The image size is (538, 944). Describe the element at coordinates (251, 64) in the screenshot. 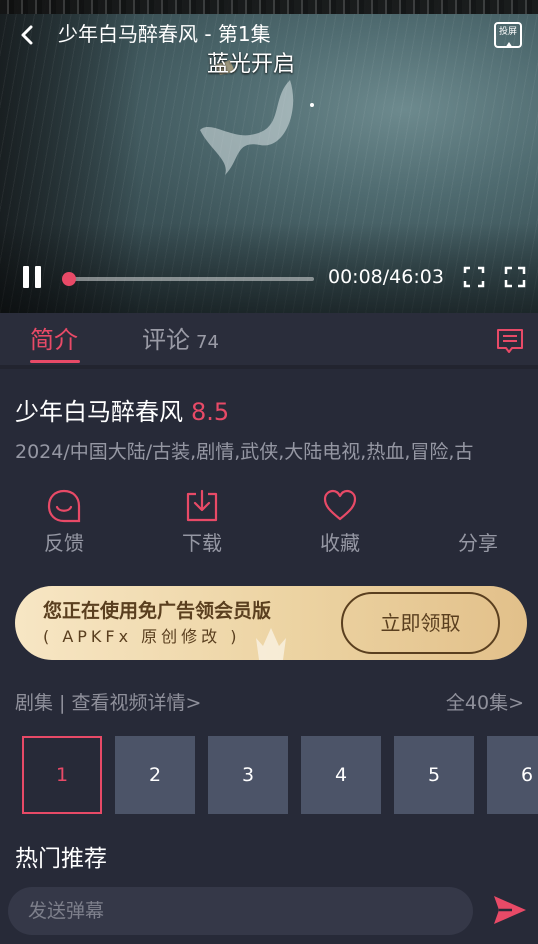

I see `bluray-notice: 蓝光开启` at that location.